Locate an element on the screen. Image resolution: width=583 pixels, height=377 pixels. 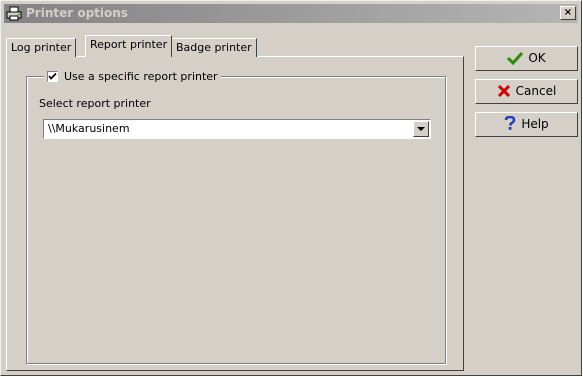
close-button: × is located at coordinates (568, 13).